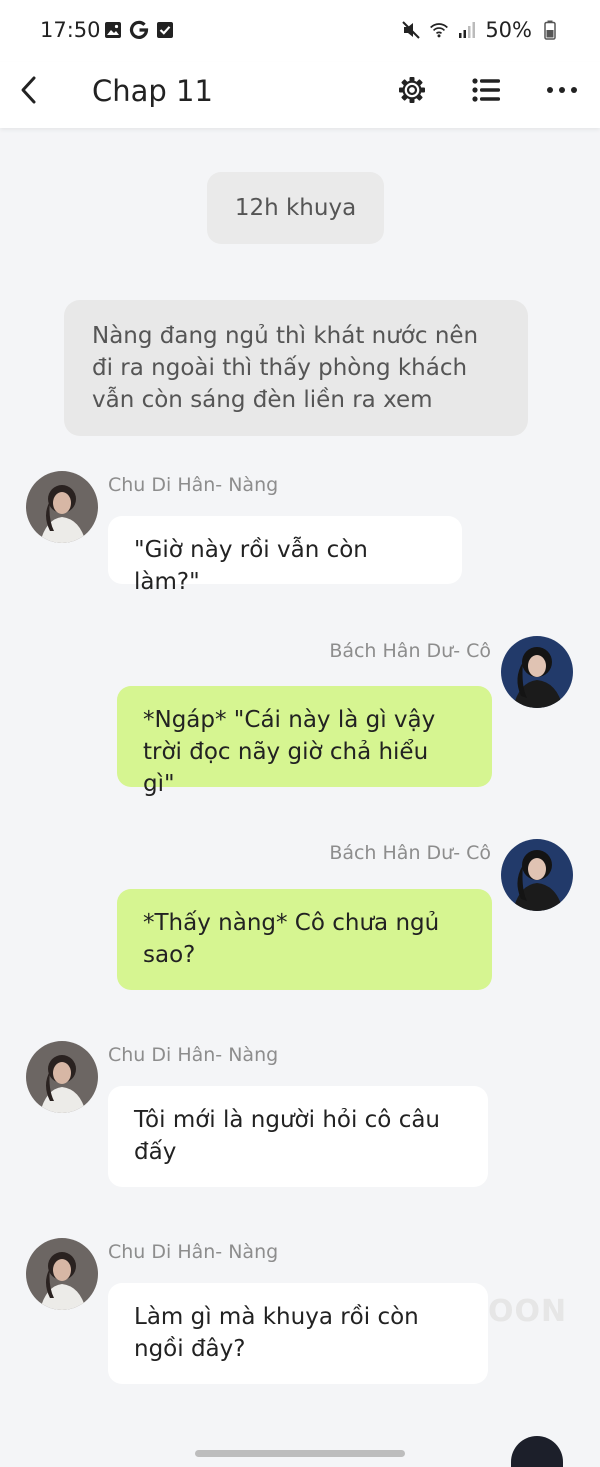 This screenshot has width=600, height=1467. Describe the element at coordinates (113, 30) in the screenshot. I see `gallery-icon` at that location.